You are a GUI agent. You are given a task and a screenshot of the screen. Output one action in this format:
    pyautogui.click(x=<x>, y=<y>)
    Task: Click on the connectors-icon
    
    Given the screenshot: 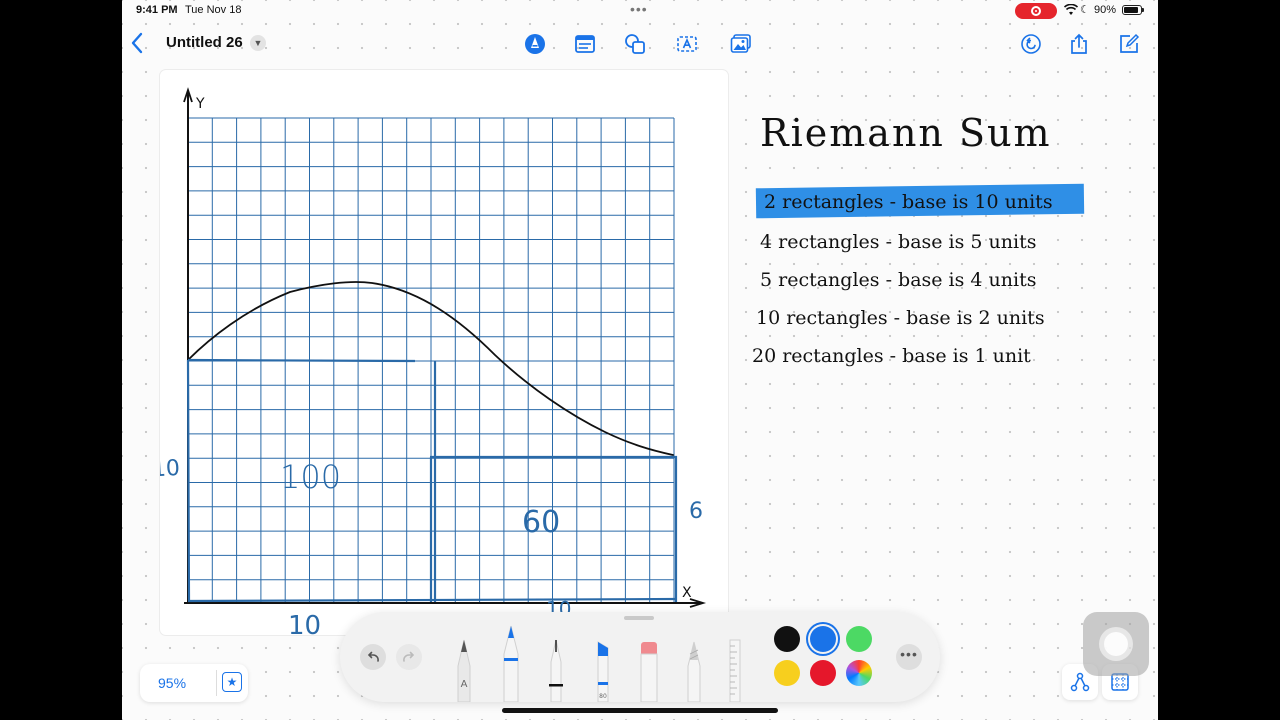 What is the action you would take?
    pyautogui.click(x=1080, y=682)
    